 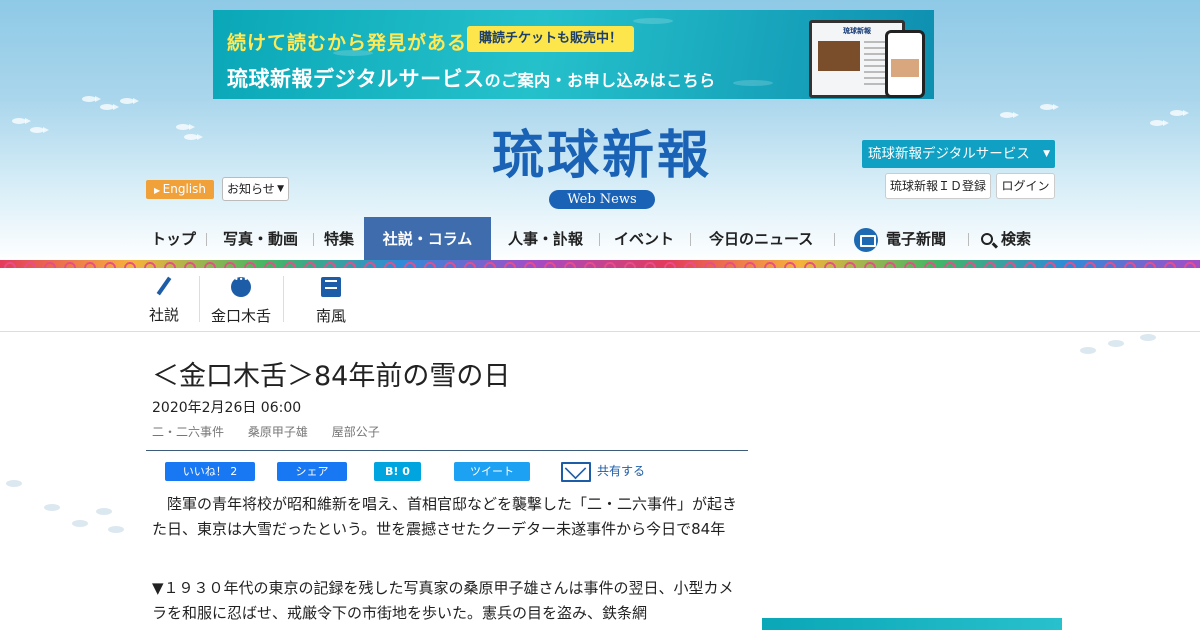 I want to click on logo-title: 琉球新報, so click(x=601, y=155).